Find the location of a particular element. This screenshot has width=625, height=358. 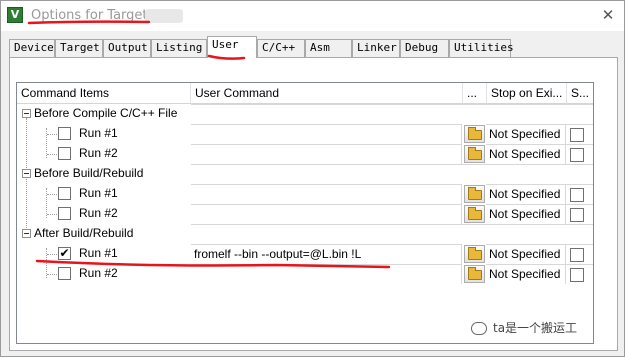

run-checkbox-checked: ✔ is located at coordinates (64, 253).